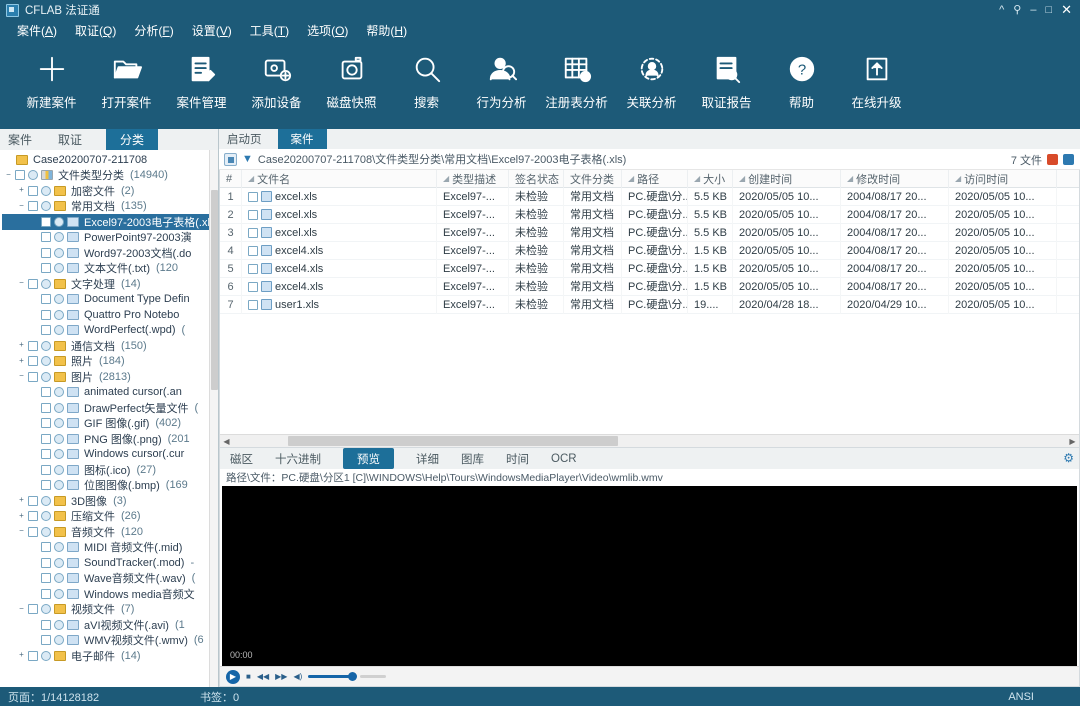  What do you see at coordinates (110, 253) in the screenshot?
I see `tree-node: Word97-2003文档(.do` at bounding box center [110, 253].